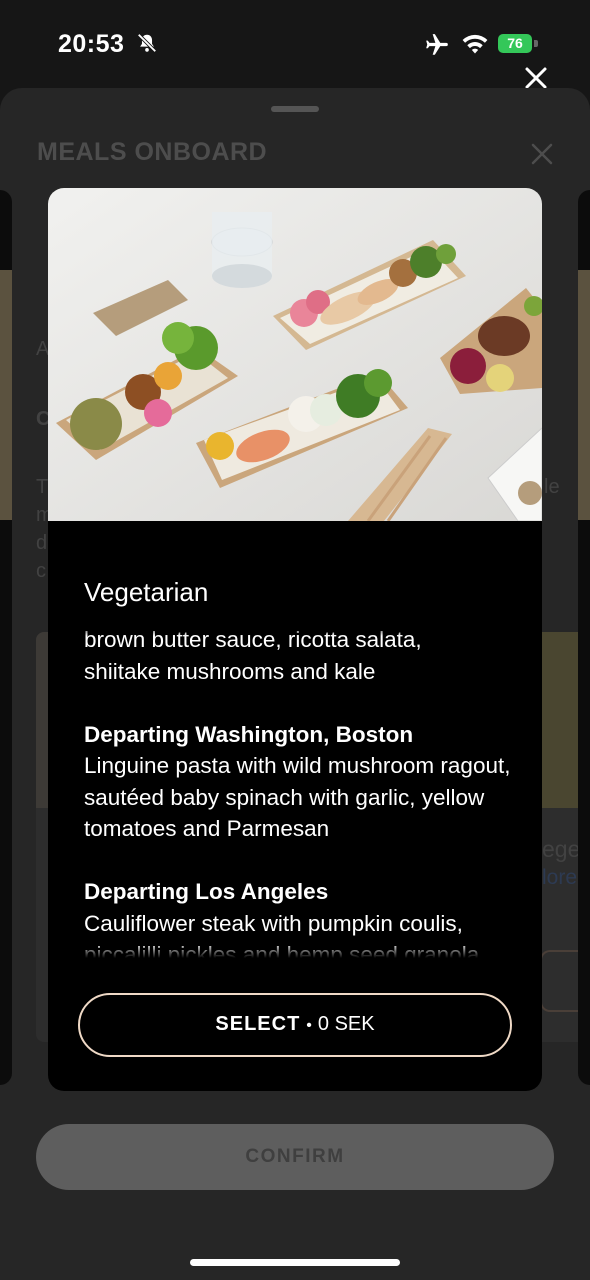 The height and width of the screenshot is (1280, 590). What do you see at coordinates (295, 1157) in the screenshot?
I see `confirm-button: CONFIRM` at bounding box center [295, 1157].